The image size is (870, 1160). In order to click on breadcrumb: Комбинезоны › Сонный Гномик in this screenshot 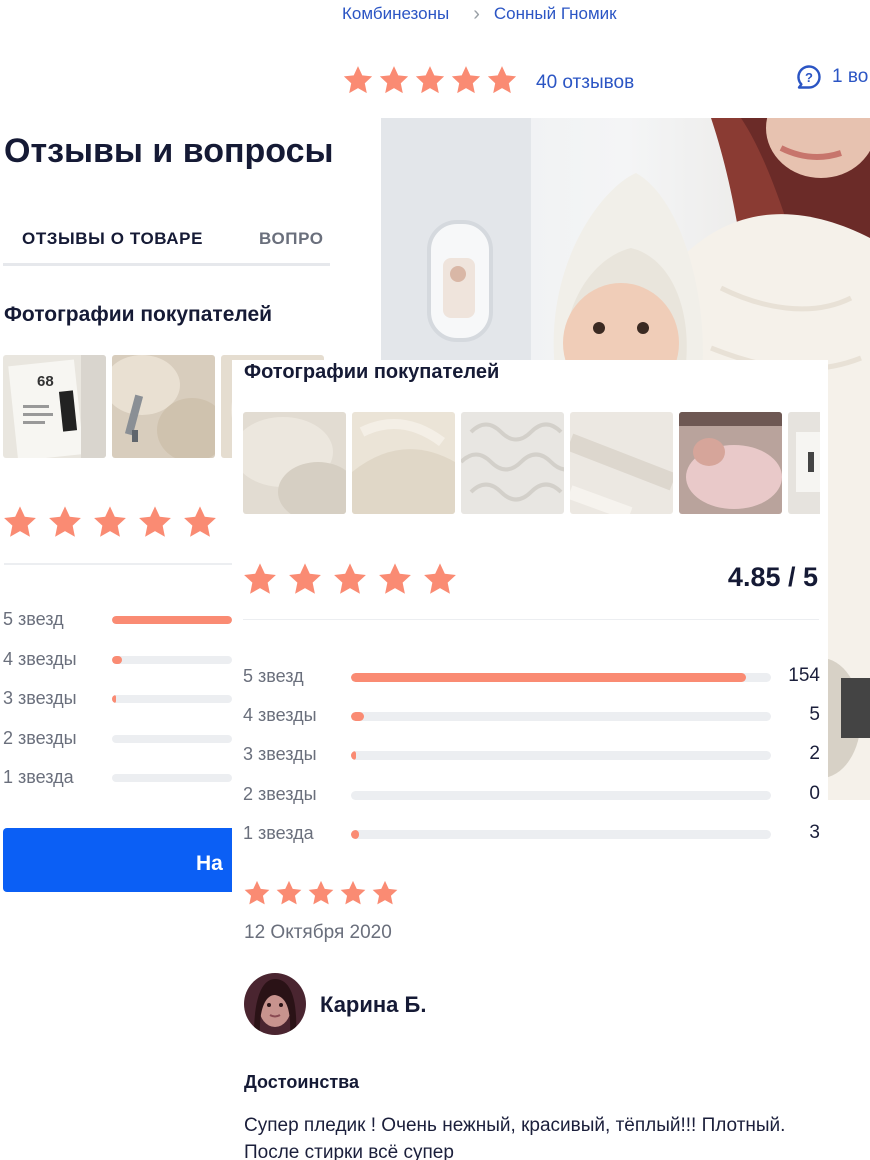, I will do `click(479, 14)`.